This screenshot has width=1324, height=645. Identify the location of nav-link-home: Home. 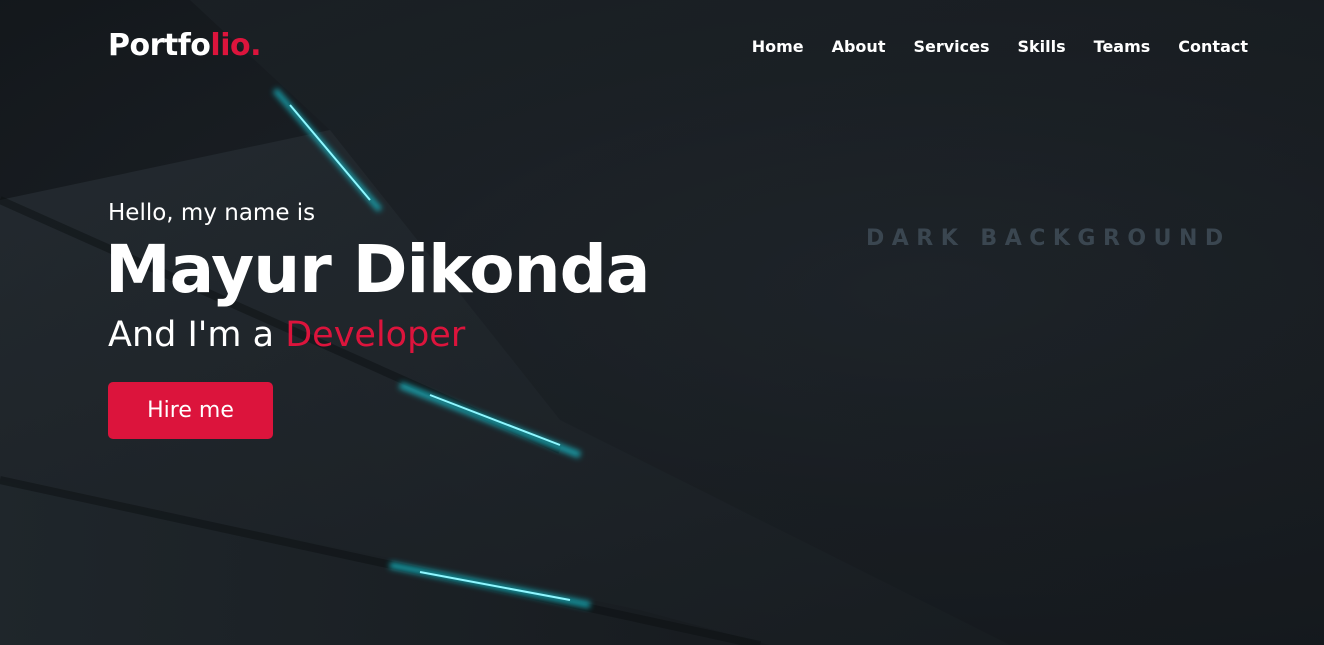
(778, 46).